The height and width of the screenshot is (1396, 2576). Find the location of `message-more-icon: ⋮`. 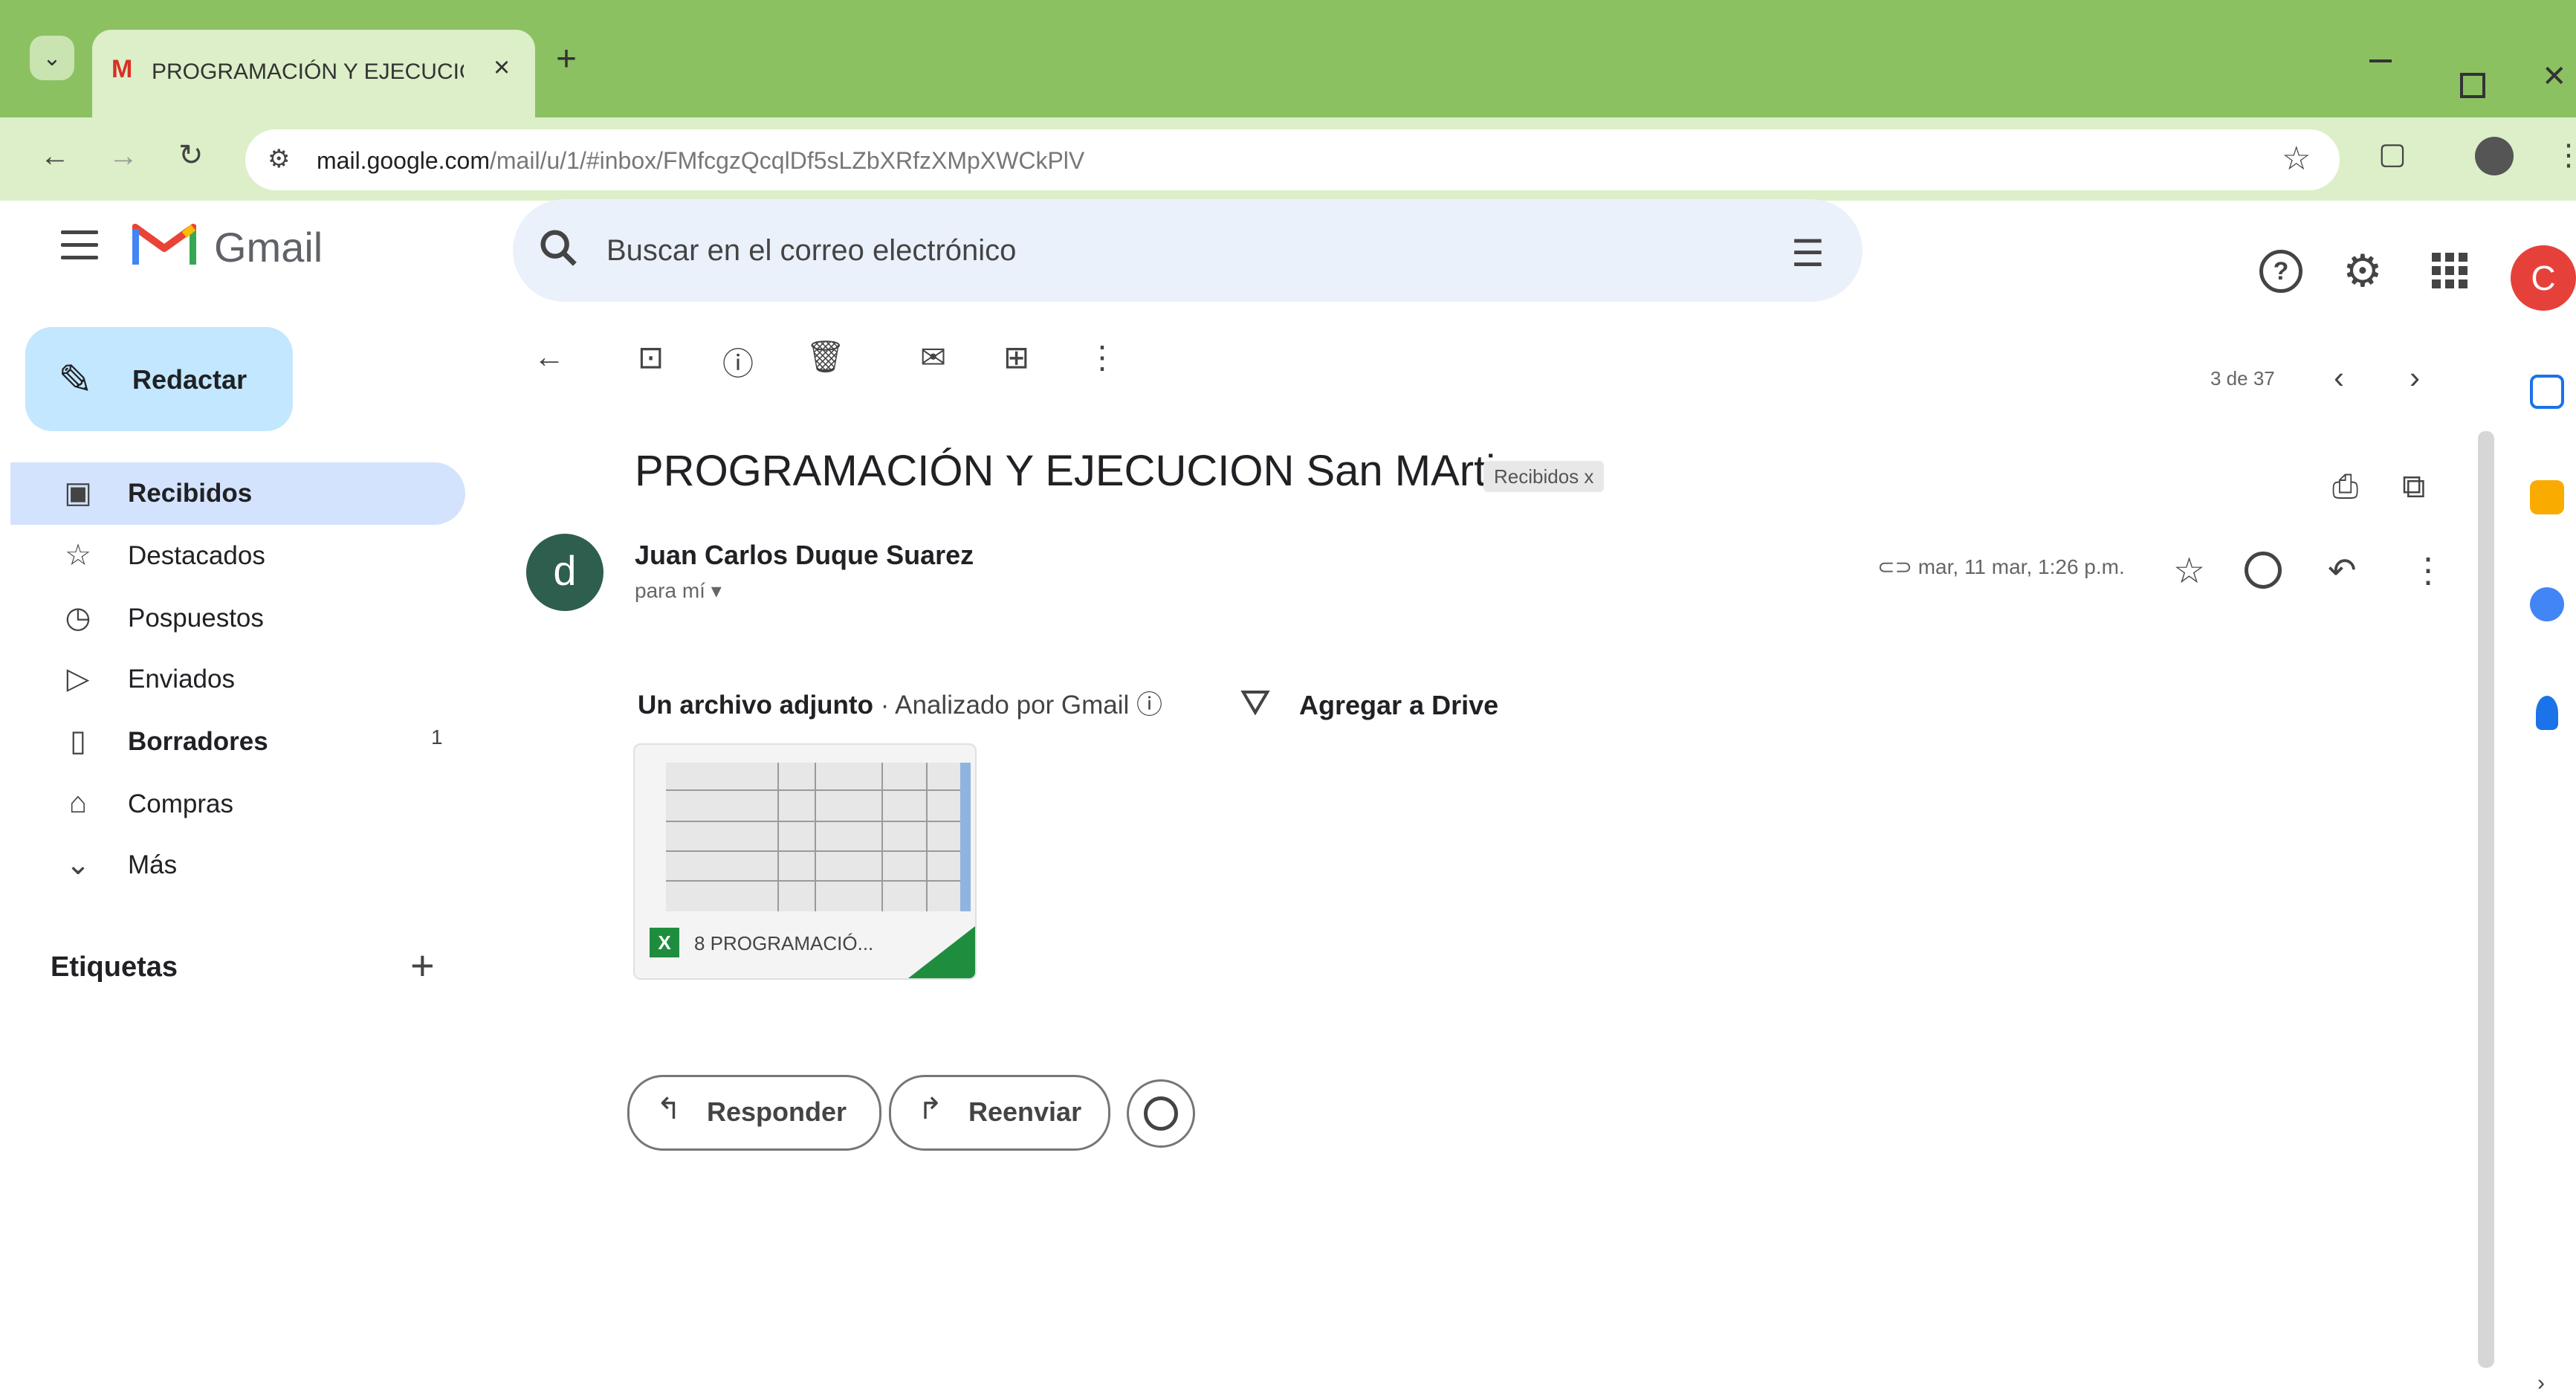

message-more-icon: ⋮ is located at coordinates (2428, 570).